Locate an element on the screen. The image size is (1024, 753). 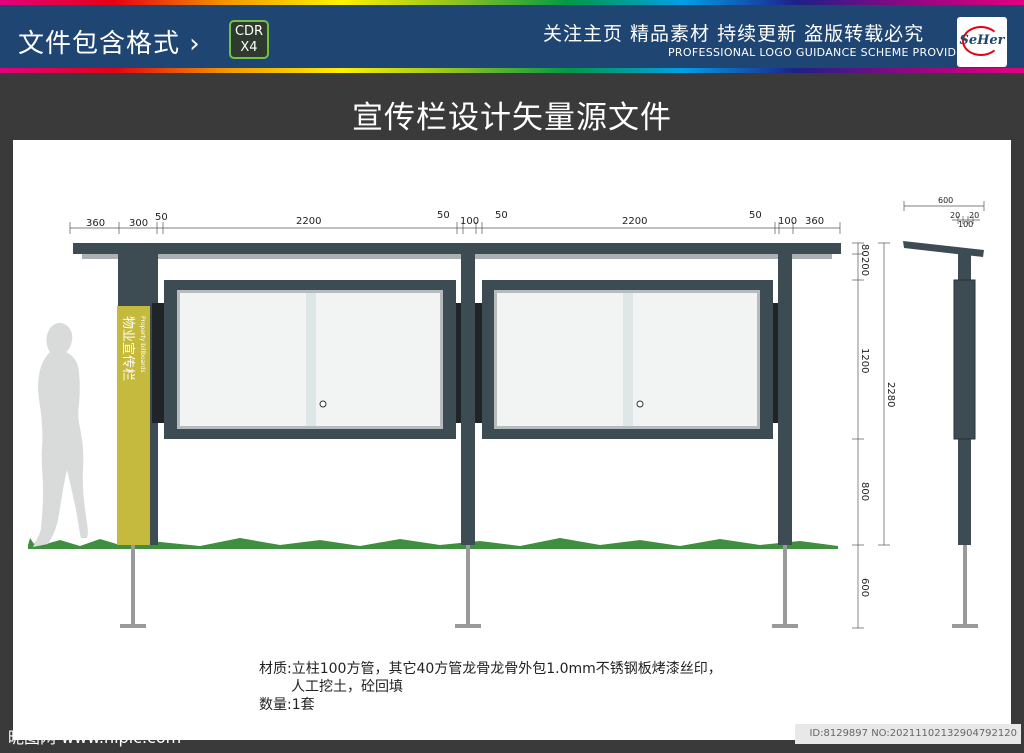
right-post is located at coordinates (785, 399).